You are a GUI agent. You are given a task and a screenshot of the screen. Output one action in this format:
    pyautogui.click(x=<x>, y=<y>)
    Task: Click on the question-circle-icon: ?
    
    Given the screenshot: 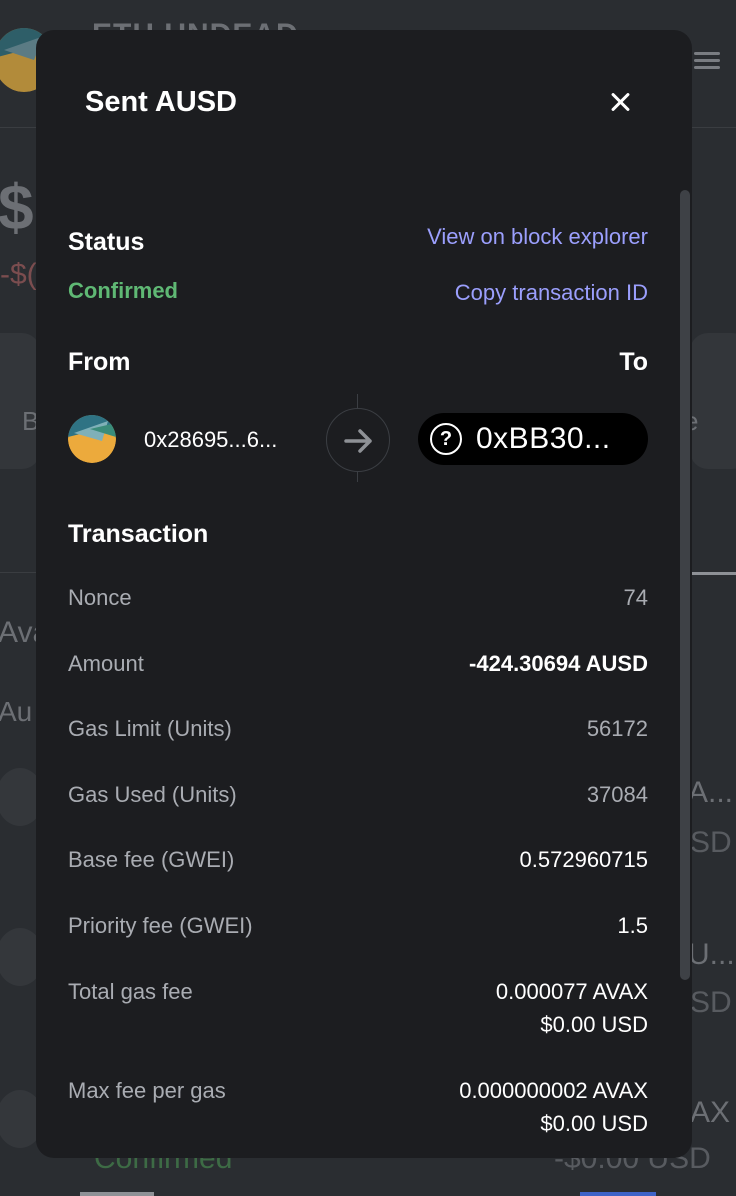 What is the action you would take?
    pyautogui.click(x=446, y=439)
    